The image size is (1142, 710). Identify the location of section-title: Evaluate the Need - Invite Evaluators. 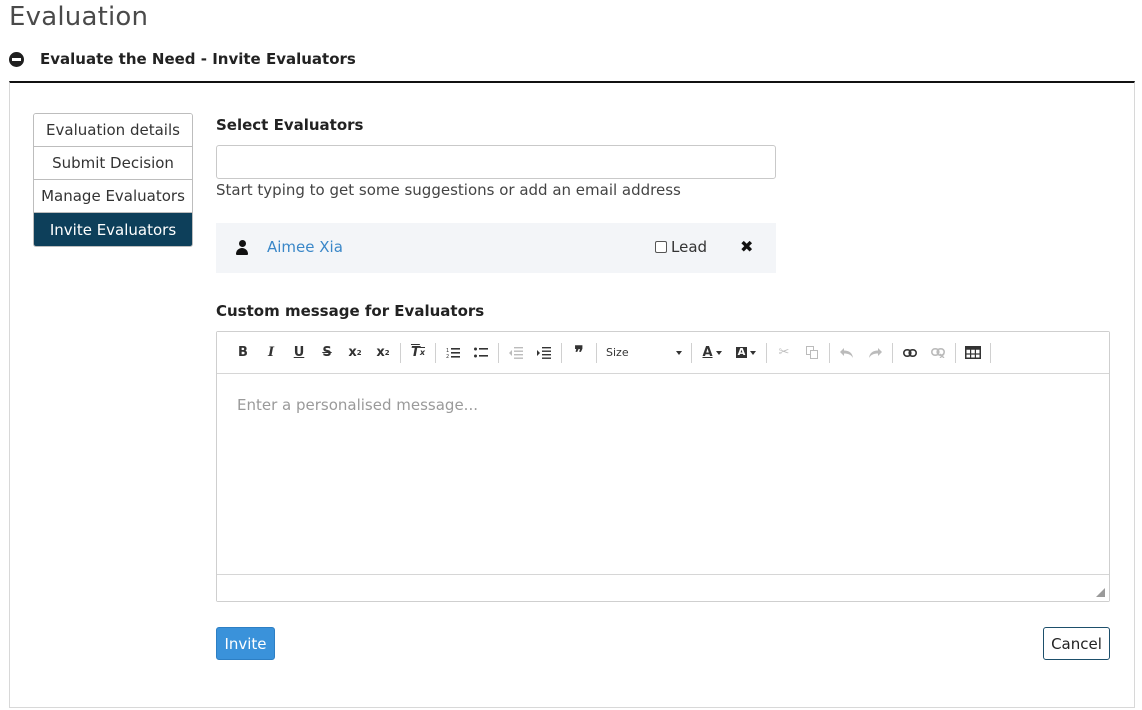
(198, 59).